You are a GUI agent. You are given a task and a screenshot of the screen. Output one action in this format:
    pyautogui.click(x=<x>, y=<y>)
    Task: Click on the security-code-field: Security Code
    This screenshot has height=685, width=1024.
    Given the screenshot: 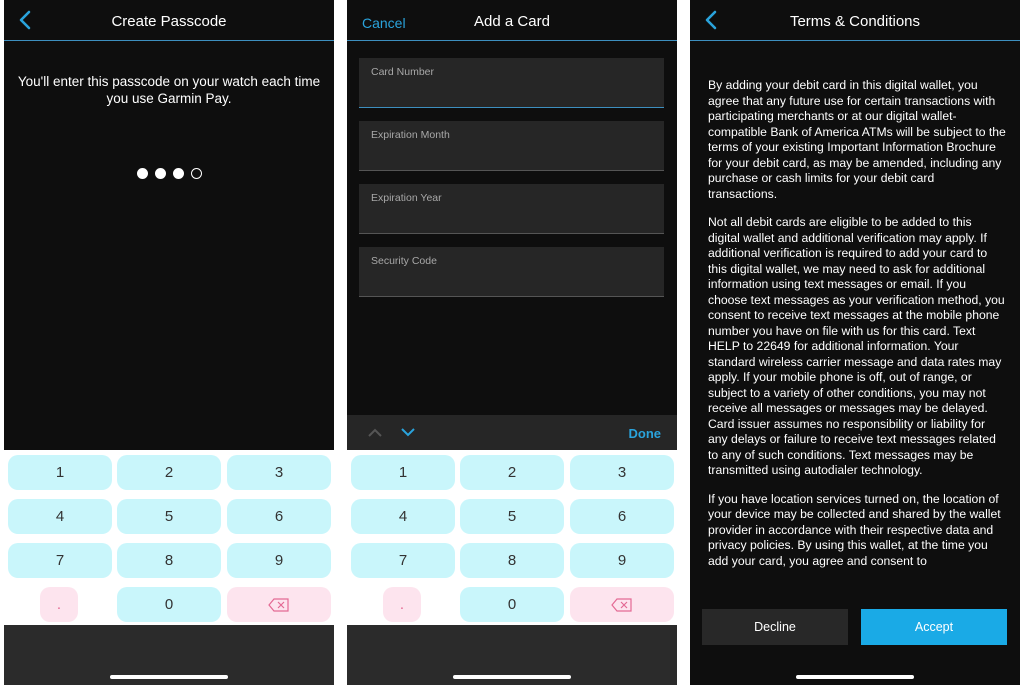 What is the action you would take?
    pyautogui.click(x=511, y=272)
    